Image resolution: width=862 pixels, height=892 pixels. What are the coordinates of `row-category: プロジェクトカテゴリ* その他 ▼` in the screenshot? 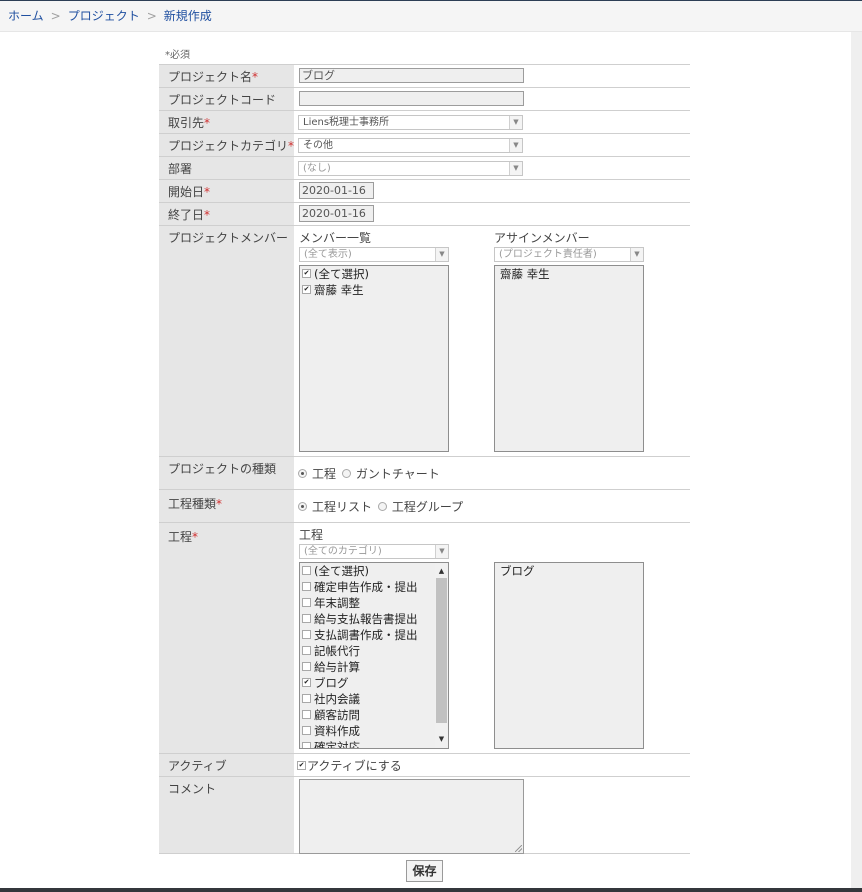 It's located at (424, 144).